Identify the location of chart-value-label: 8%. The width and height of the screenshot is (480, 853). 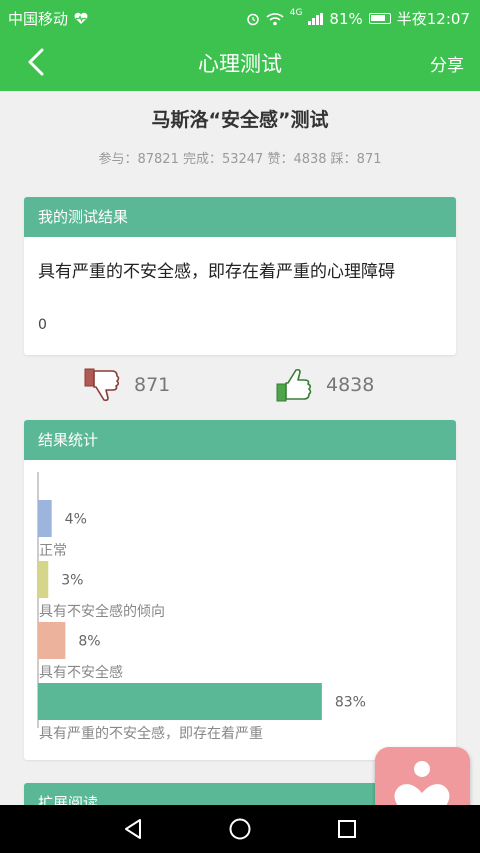
(89, 642).